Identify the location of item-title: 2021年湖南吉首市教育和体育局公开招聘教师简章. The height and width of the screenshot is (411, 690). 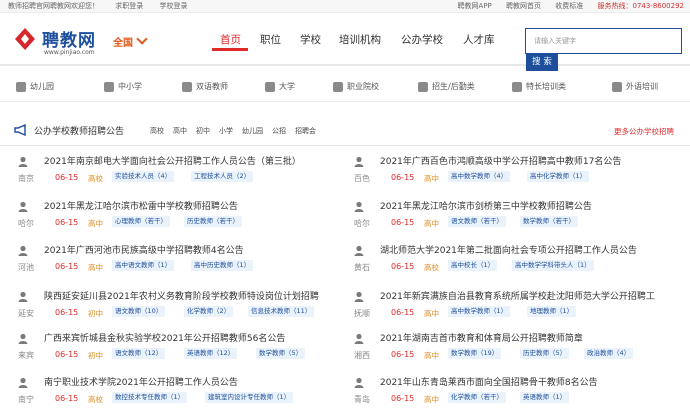
(530, 337).